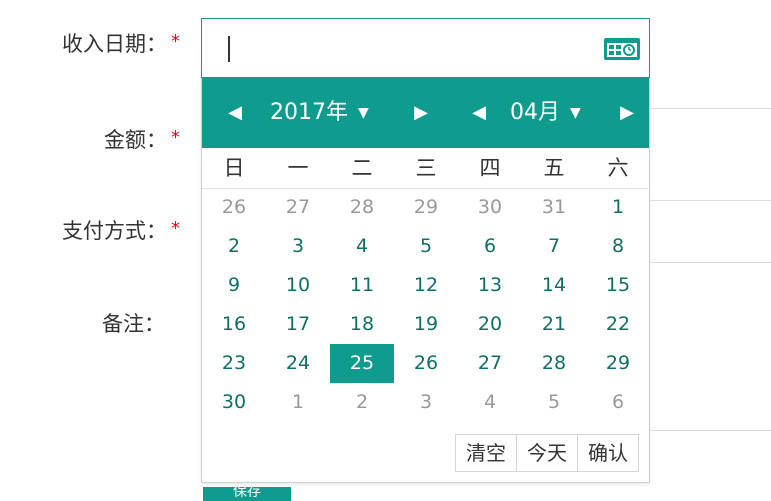  I want to click on next-year-icon: ▶, so click(421, 113).